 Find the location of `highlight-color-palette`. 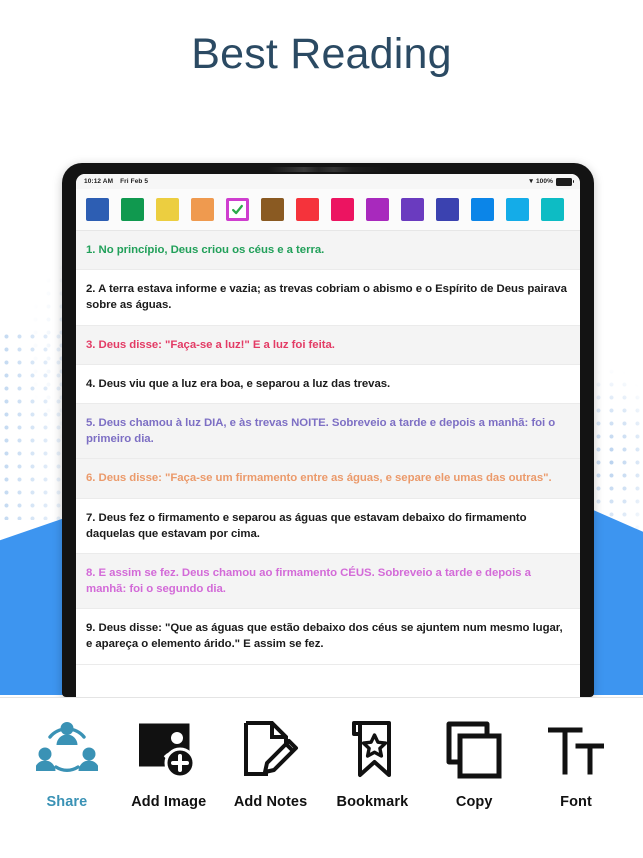

highlight-color-palette is located at coordinates (328, 210).